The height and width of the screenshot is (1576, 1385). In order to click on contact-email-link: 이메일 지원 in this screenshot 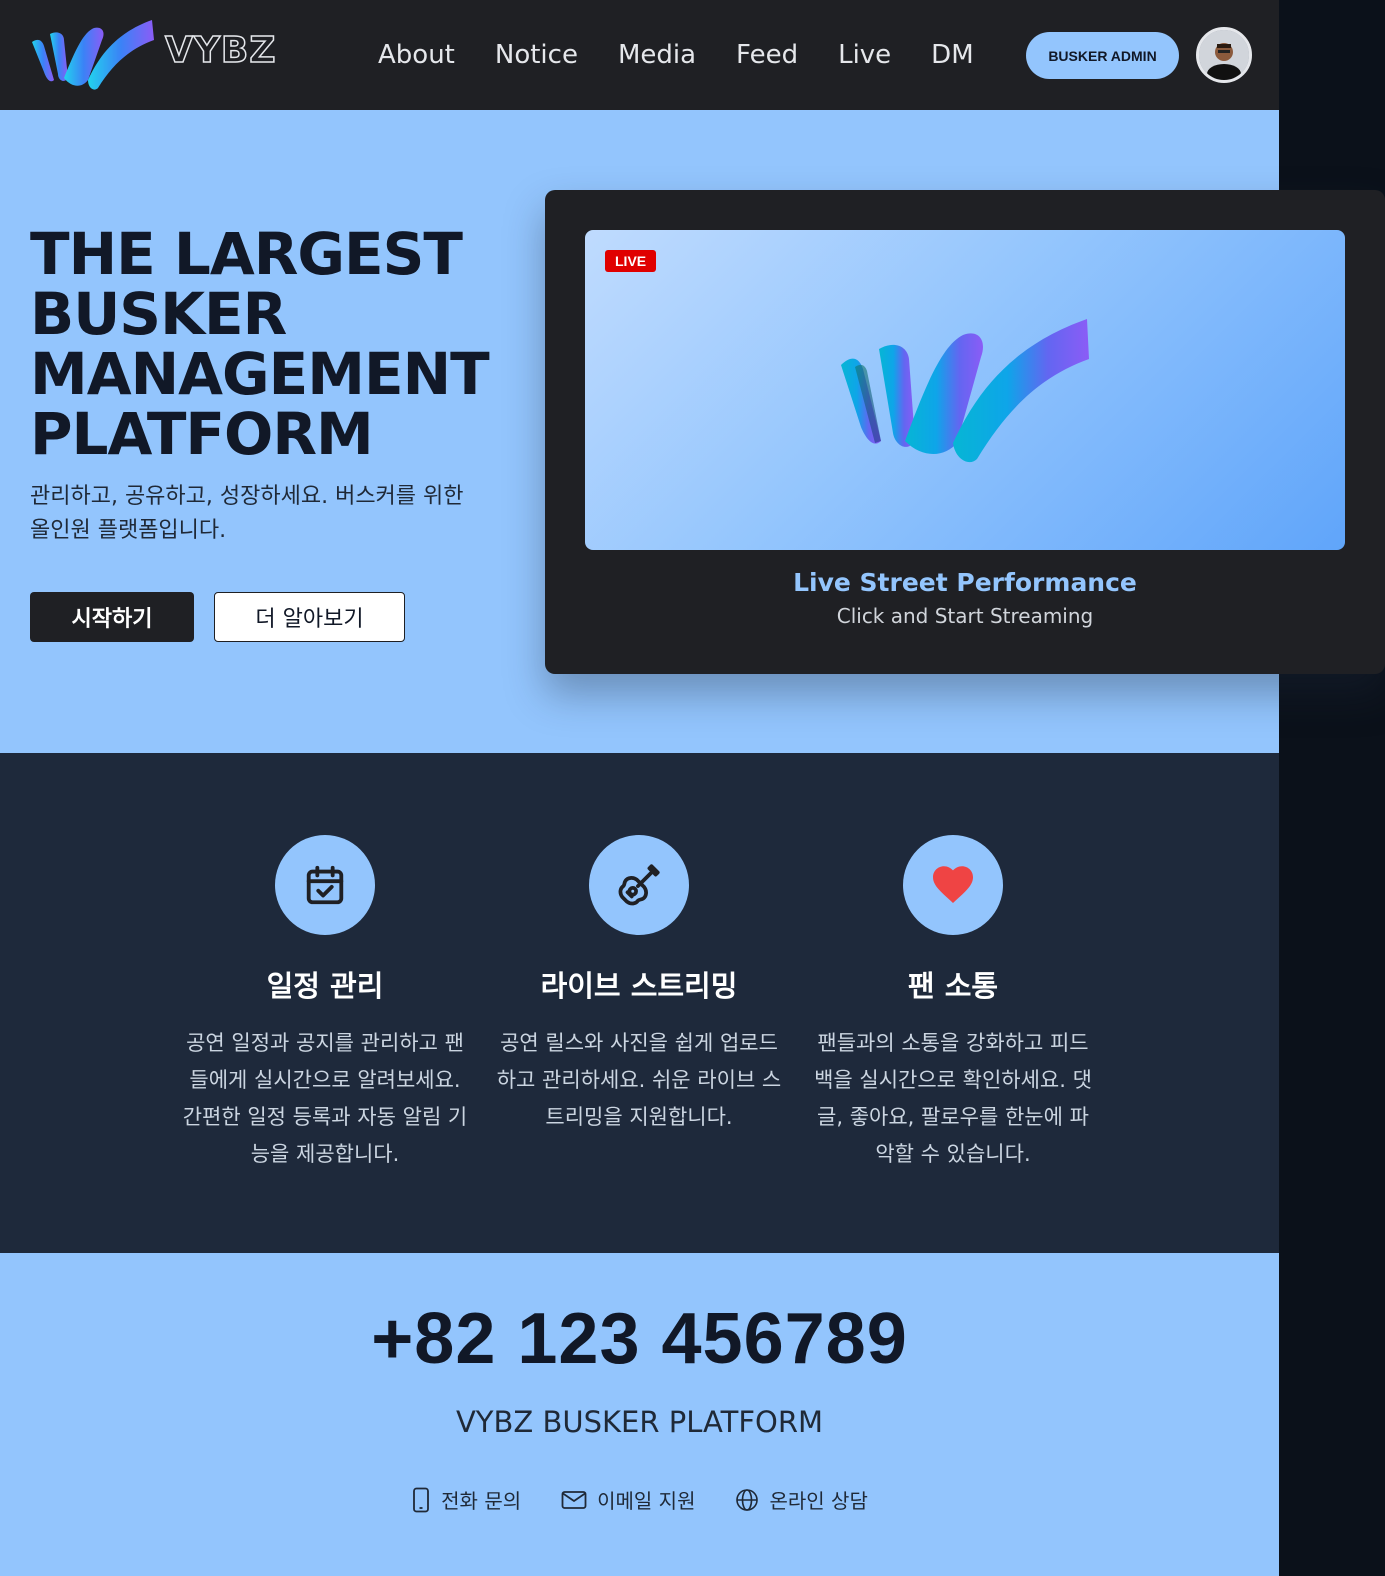, I will do `click(628, 1499)`.